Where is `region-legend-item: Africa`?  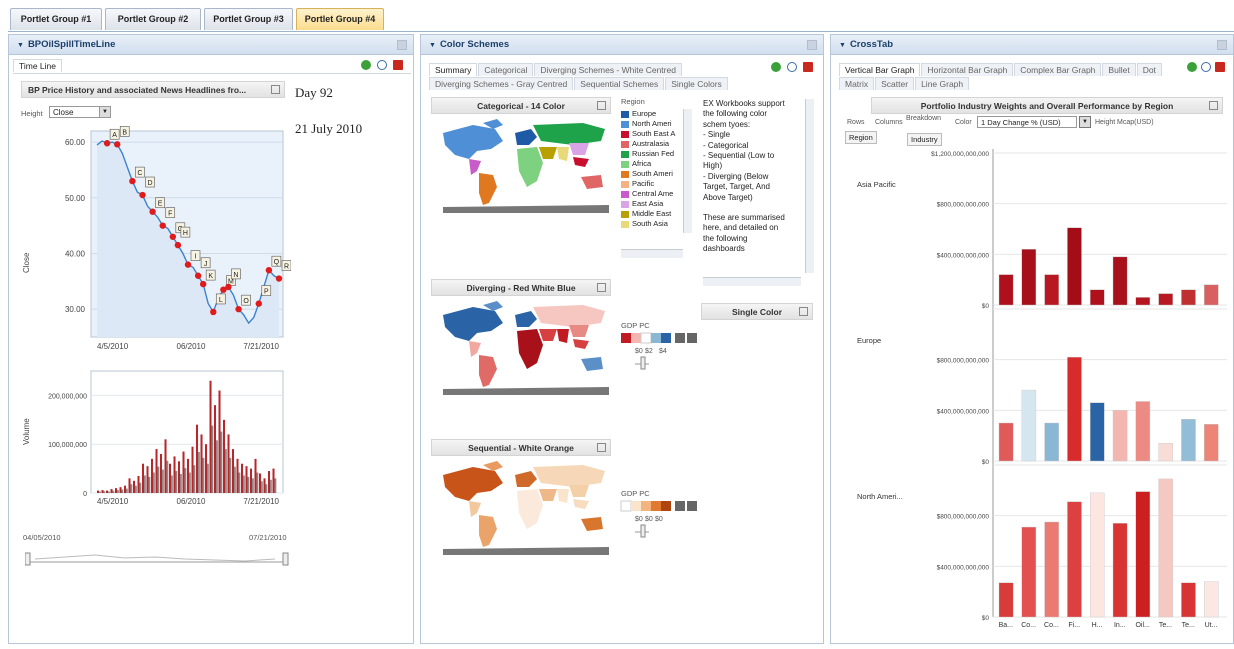
region-legend-item: Africa is located at coordinates (652, 164).